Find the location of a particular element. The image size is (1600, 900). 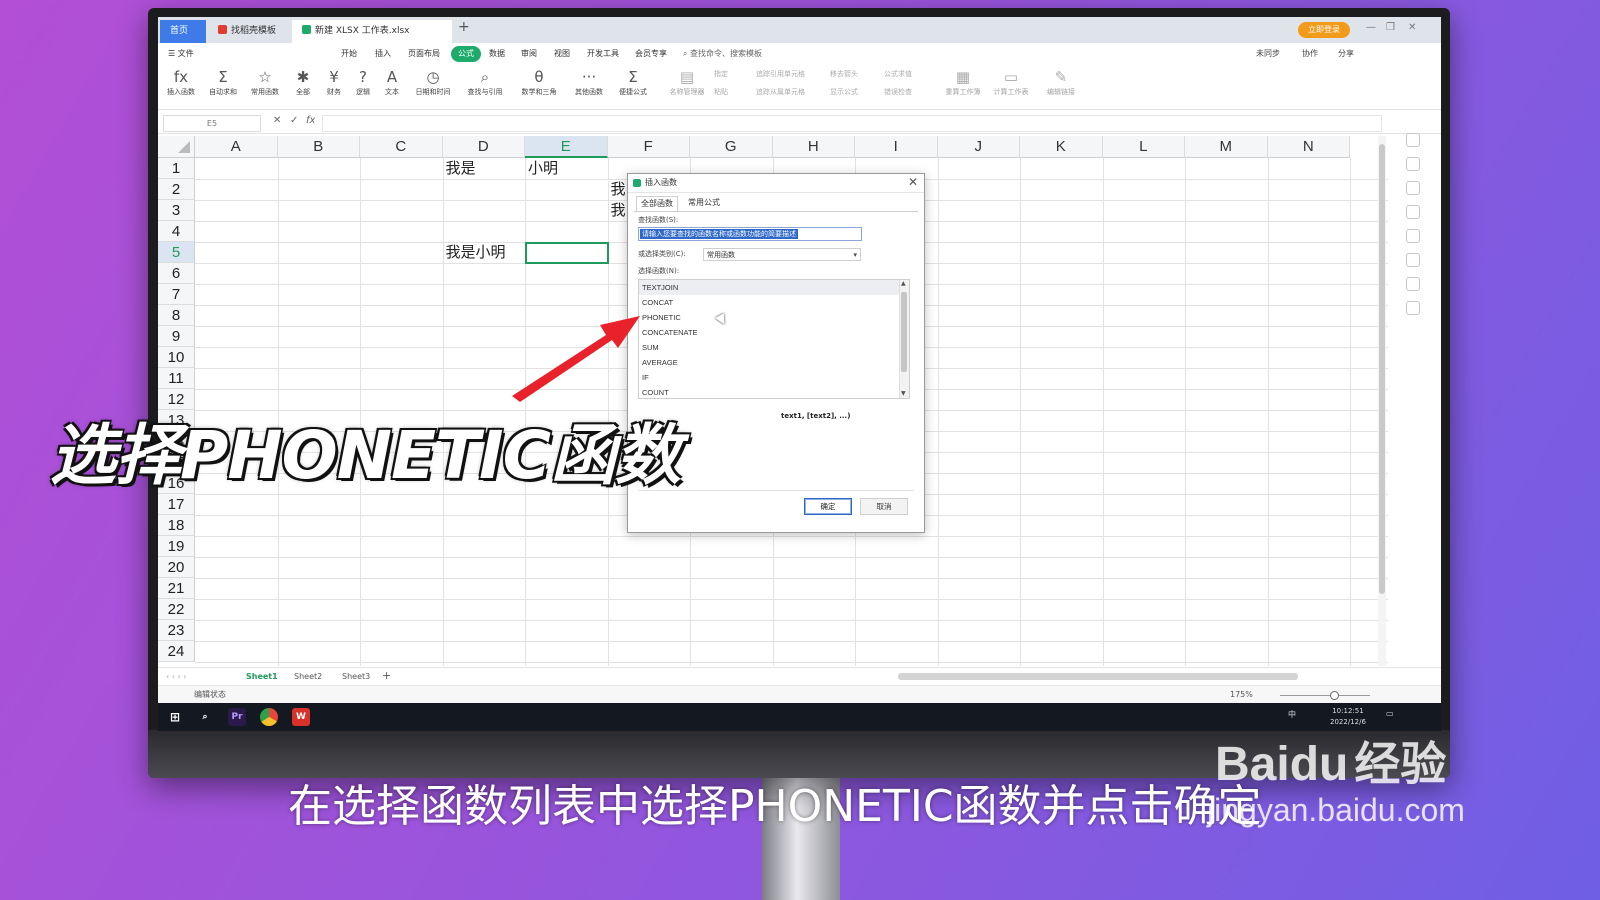

baidu-watermark: Baidu 经验 jingyan.baidu.com is located at coordinates (1336, 778).